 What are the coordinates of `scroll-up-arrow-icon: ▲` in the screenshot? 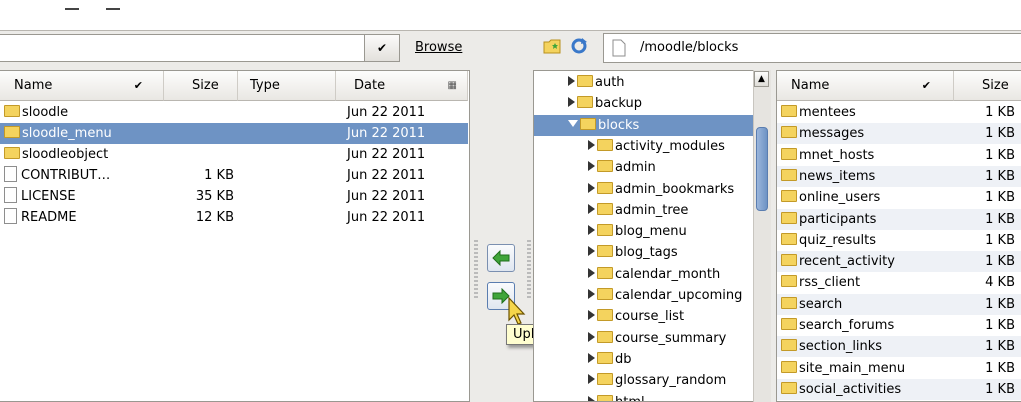 It's located at (761, 79).